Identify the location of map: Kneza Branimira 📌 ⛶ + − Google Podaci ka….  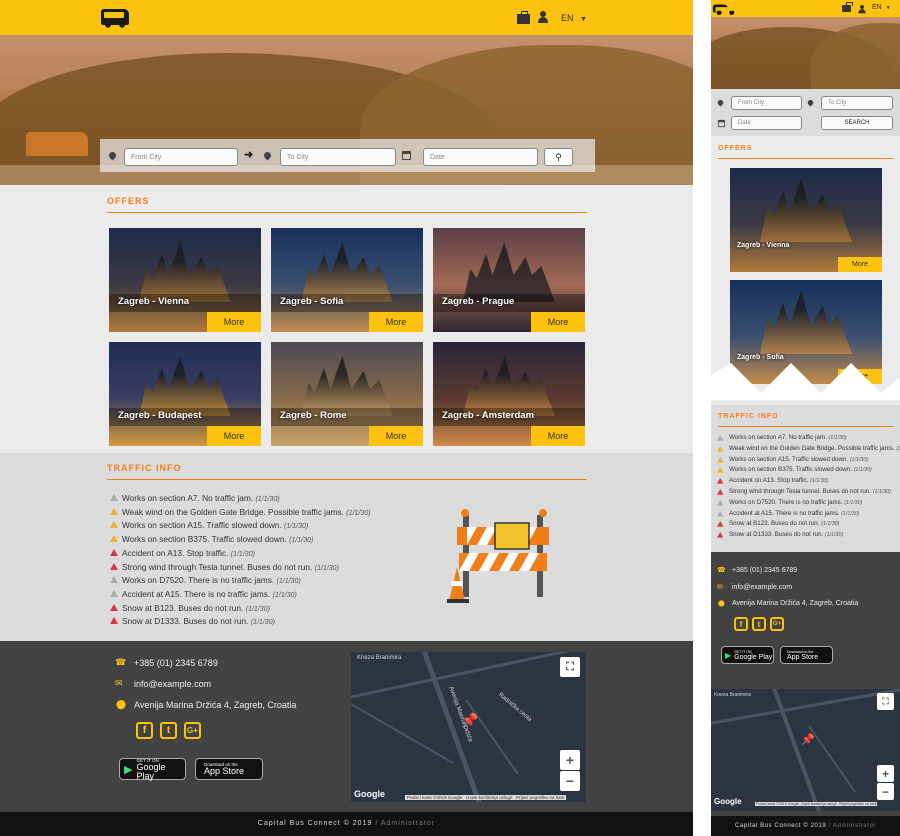
(805, 750).